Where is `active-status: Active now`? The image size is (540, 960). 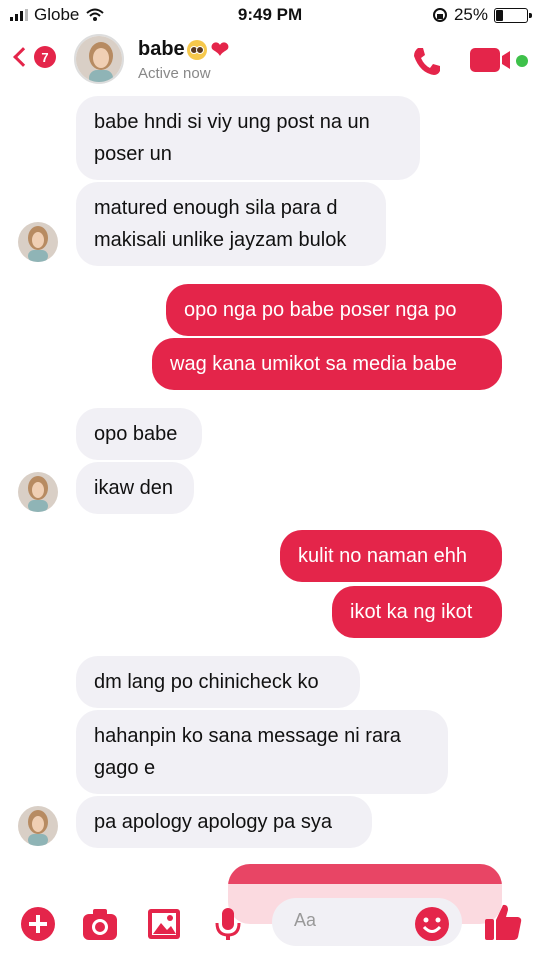
active-status: Active now is located at coordinates (174, 73).